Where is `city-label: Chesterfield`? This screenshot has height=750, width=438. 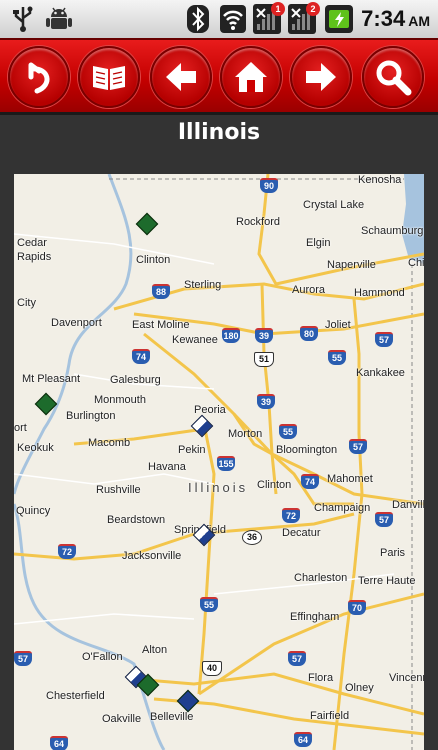
city-label: Chesterfield is located at coordinates (75, 696).